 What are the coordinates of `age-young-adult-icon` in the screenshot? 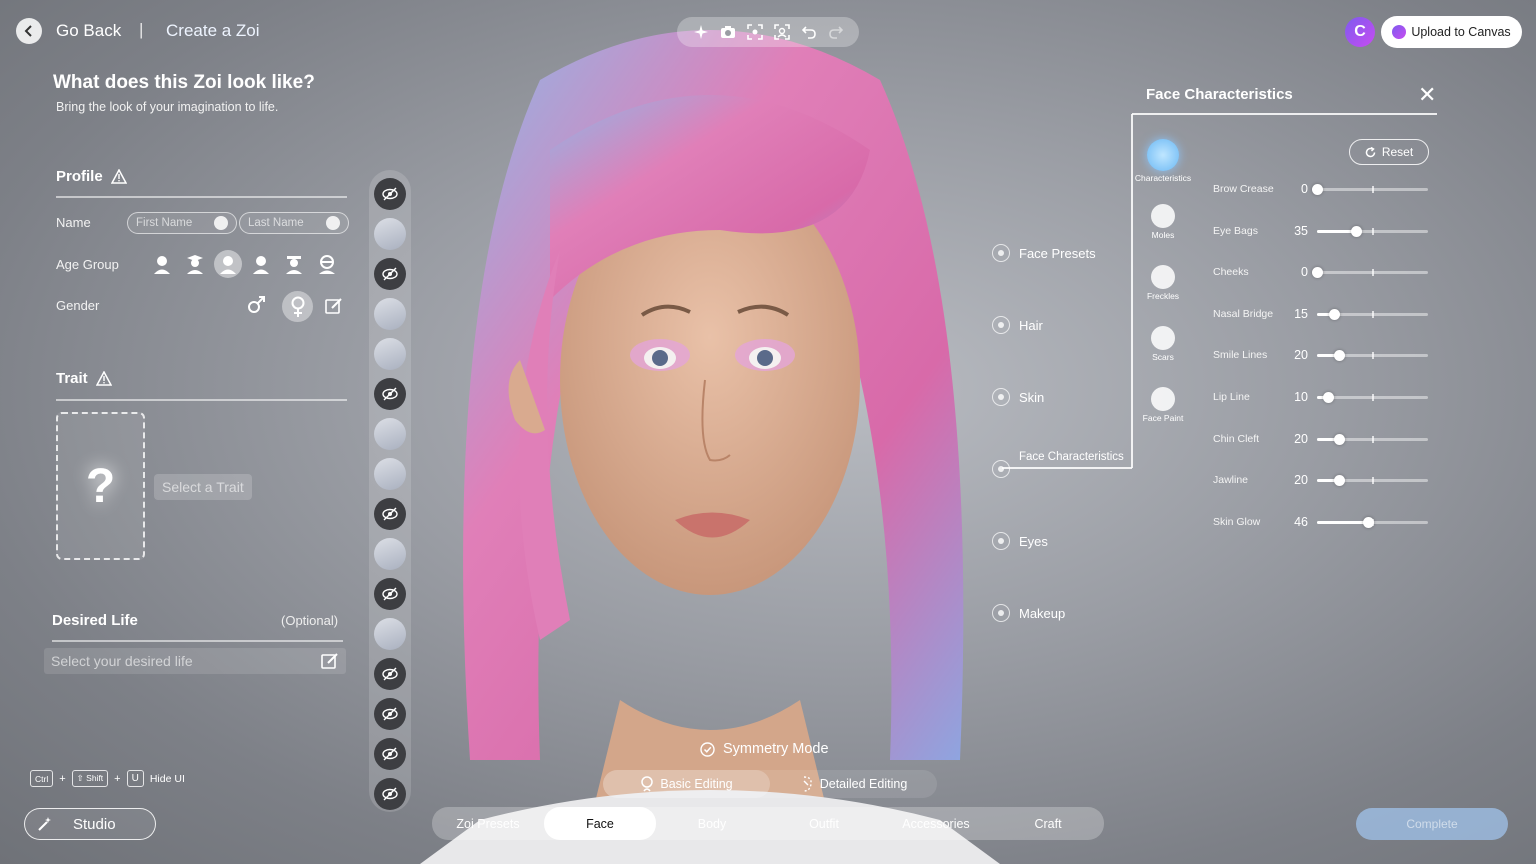 It's located at (228, 264).